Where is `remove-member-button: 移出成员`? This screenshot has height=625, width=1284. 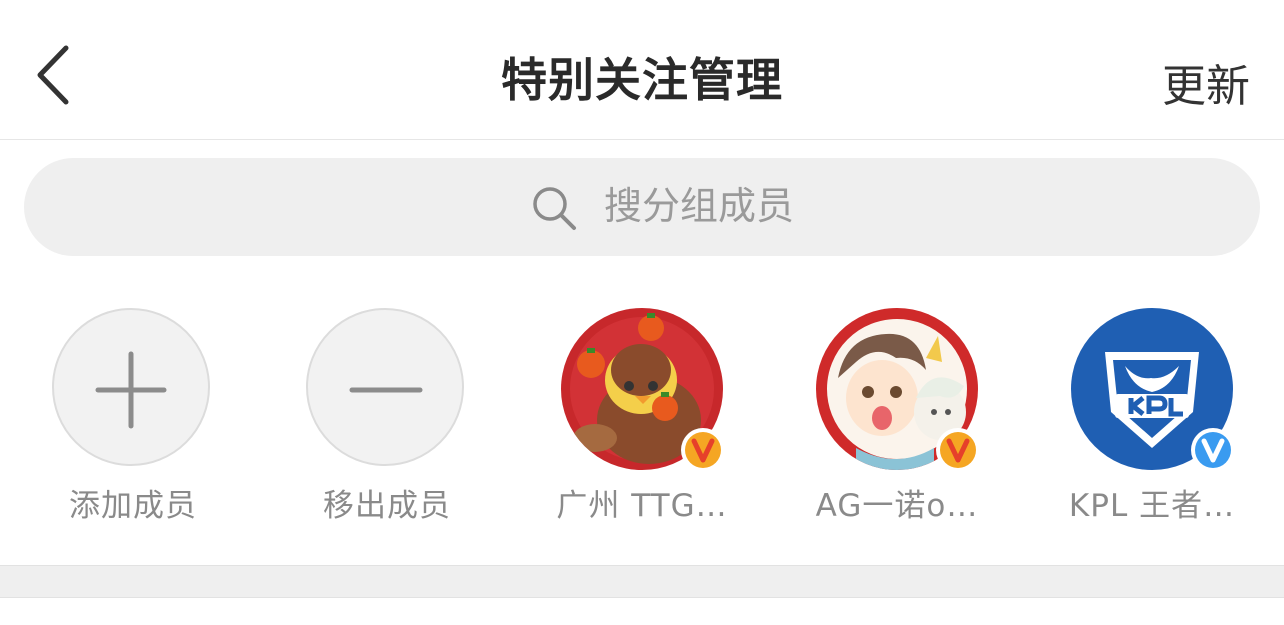 remove-member-button: 移出成员 is located at coordinates (387, 418).